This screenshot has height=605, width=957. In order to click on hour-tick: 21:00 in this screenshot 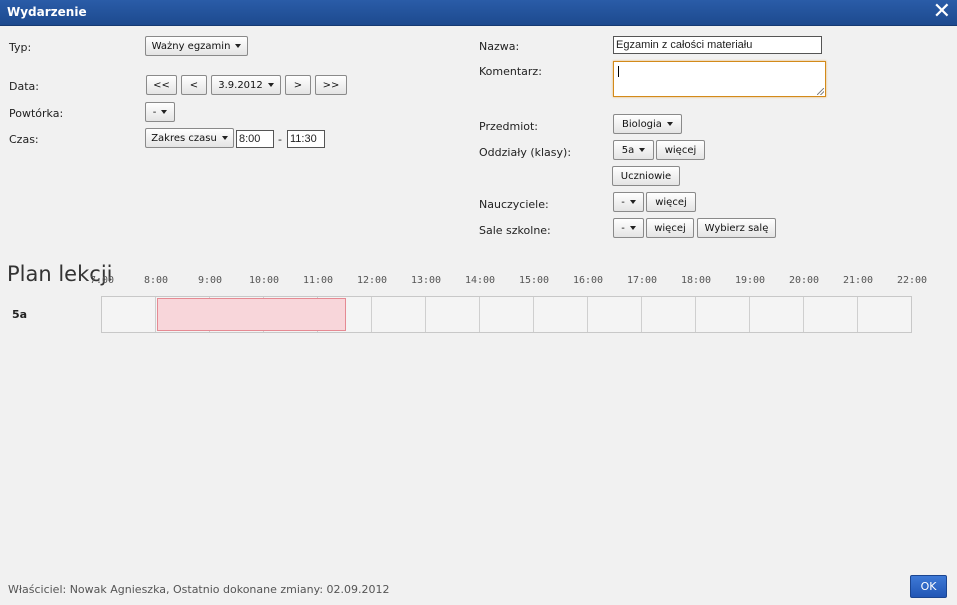, I will do `click(858, 280)`.